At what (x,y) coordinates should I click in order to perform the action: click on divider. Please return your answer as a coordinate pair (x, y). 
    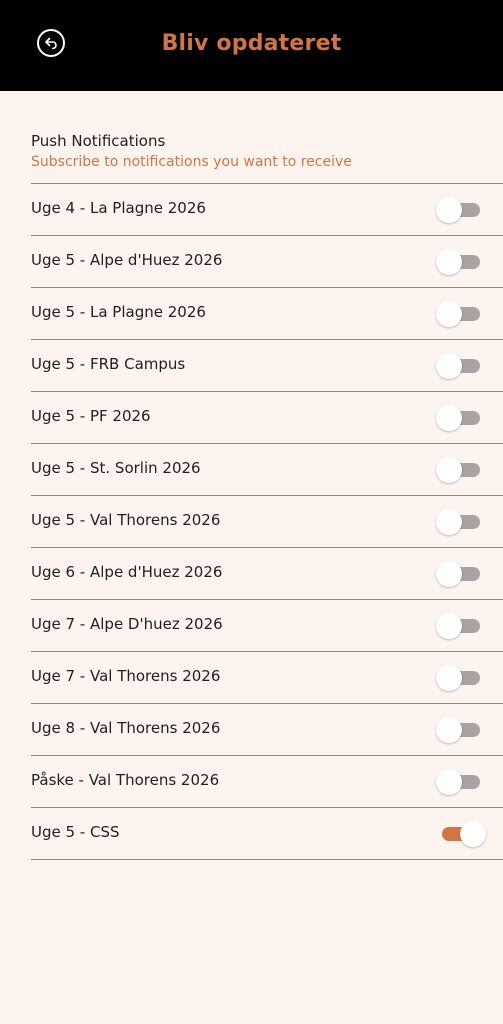
    Looking at the image, I should click on (267, 859).